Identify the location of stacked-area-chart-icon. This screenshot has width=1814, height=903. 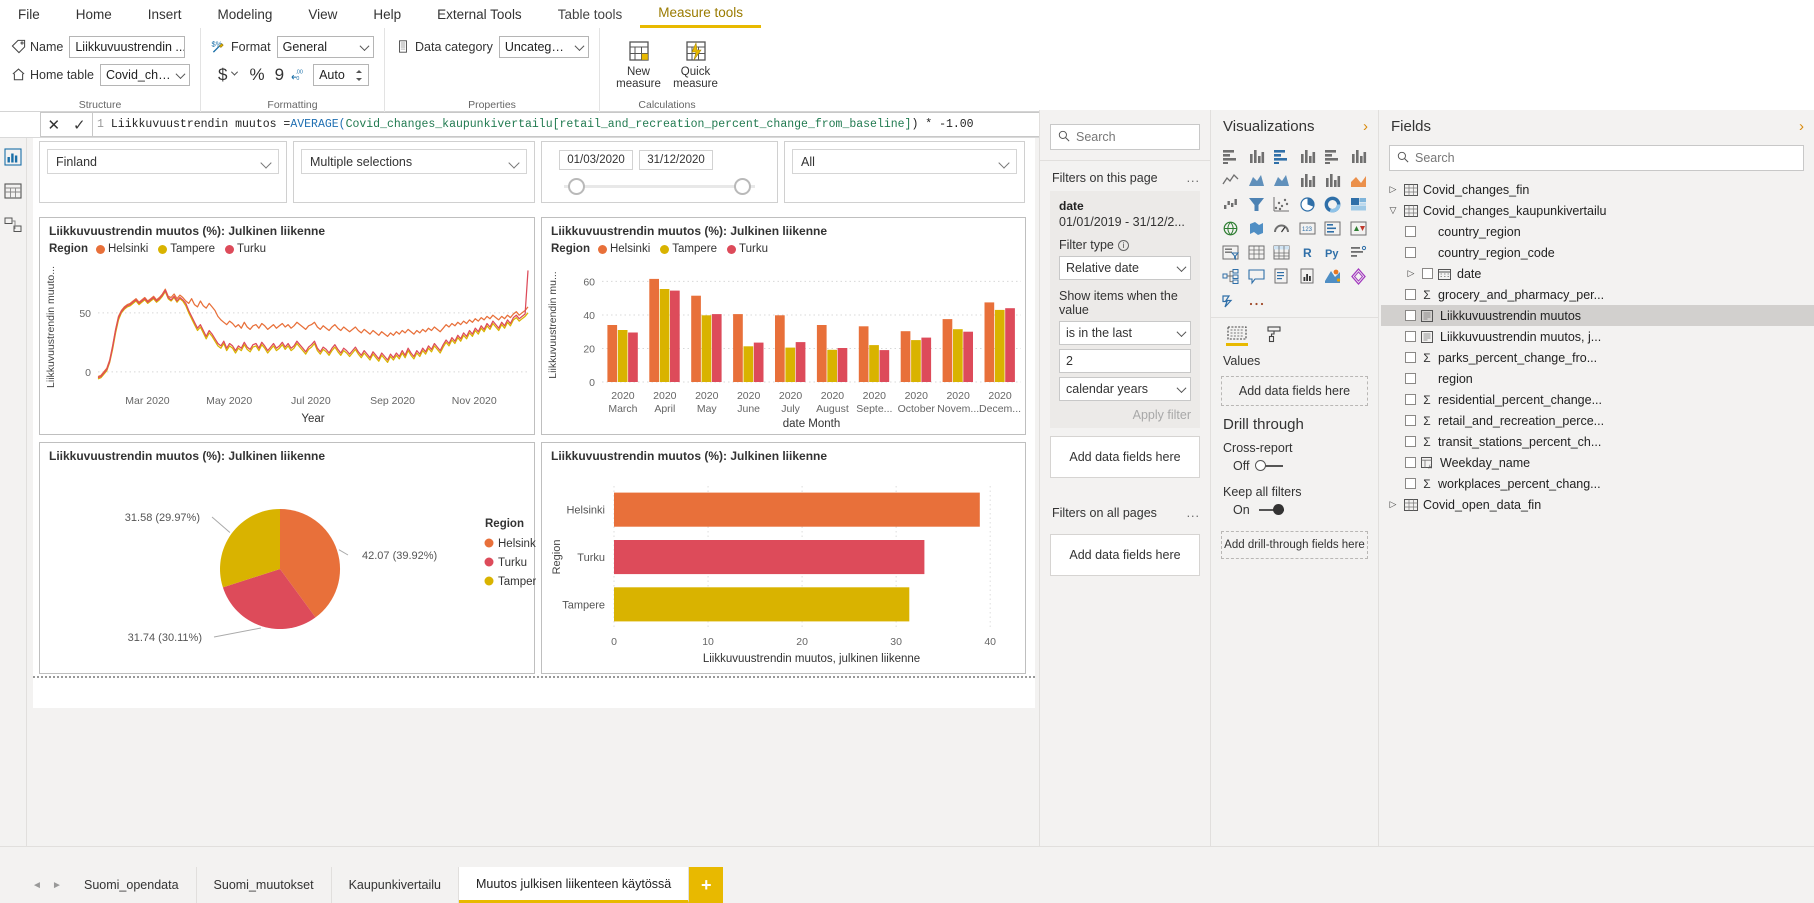
(1282, 180).